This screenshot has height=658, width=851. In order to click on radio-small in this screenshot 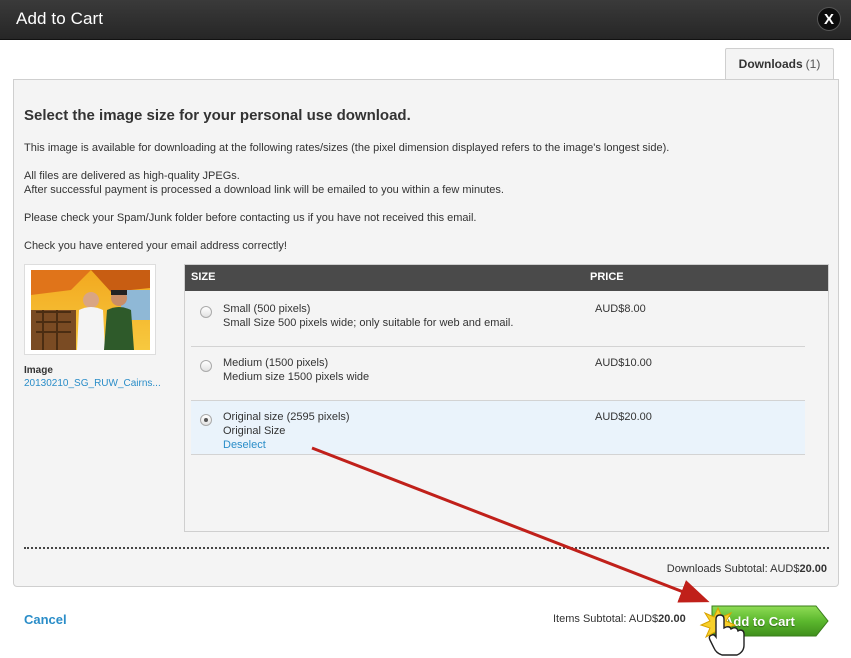, I will do `click(206, 312)`.